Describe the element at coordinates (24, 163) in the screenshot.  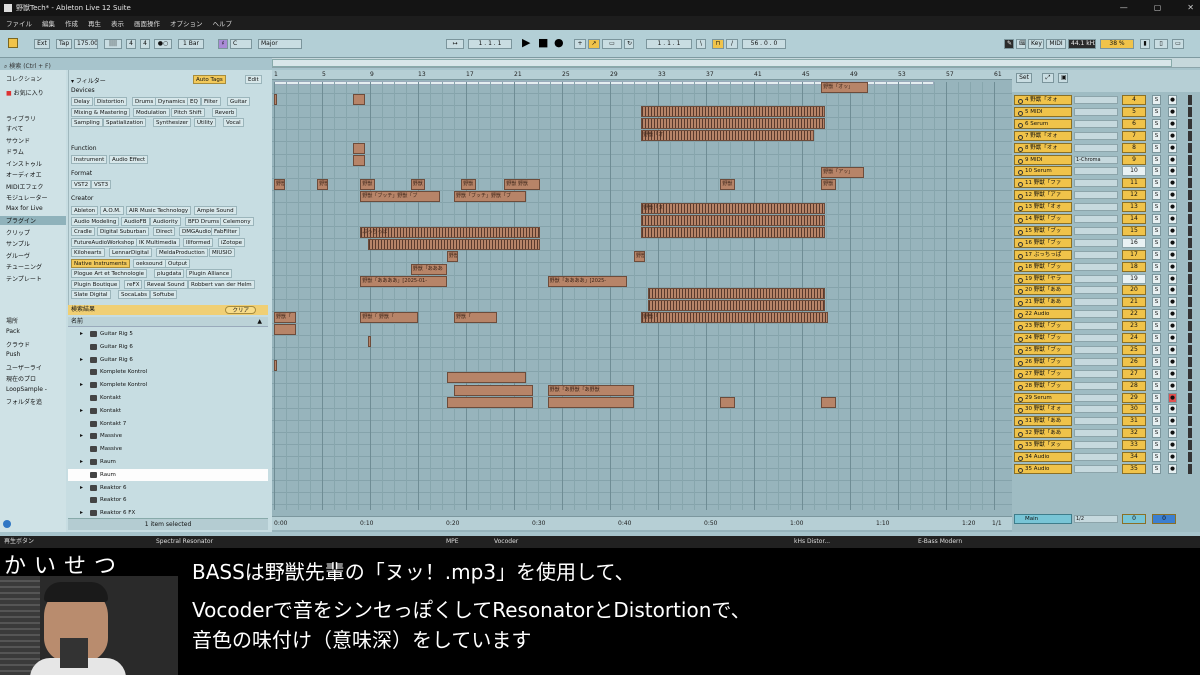
I see `library-item: インストゥル` at that location.